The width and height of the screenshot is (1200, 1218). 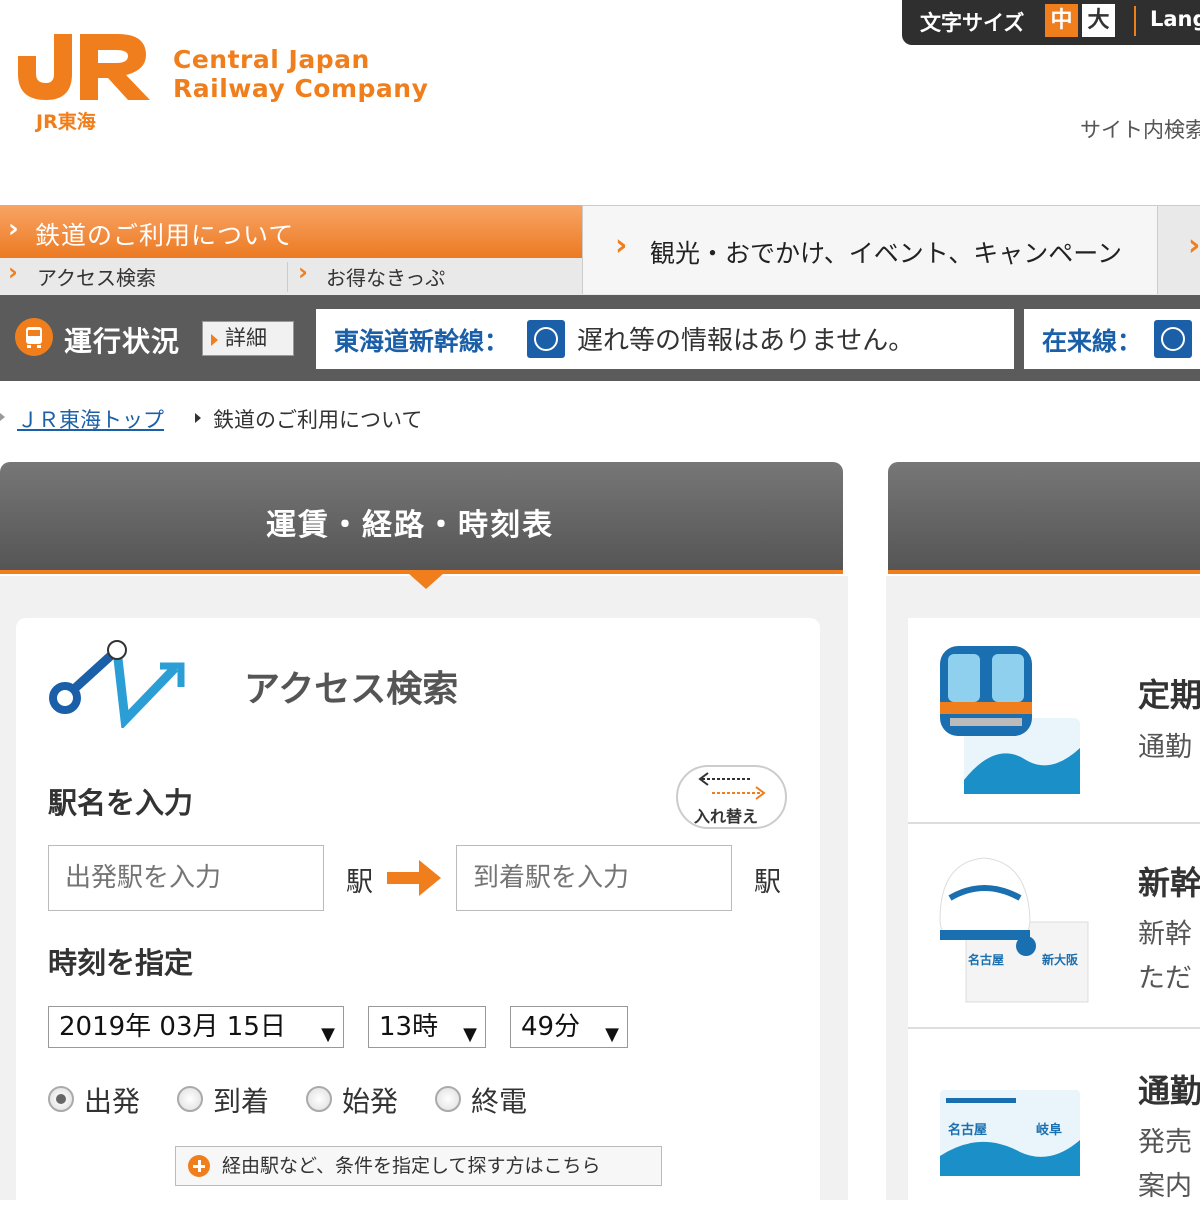 I want to click on swap-icon, so click(x=732, y=786).